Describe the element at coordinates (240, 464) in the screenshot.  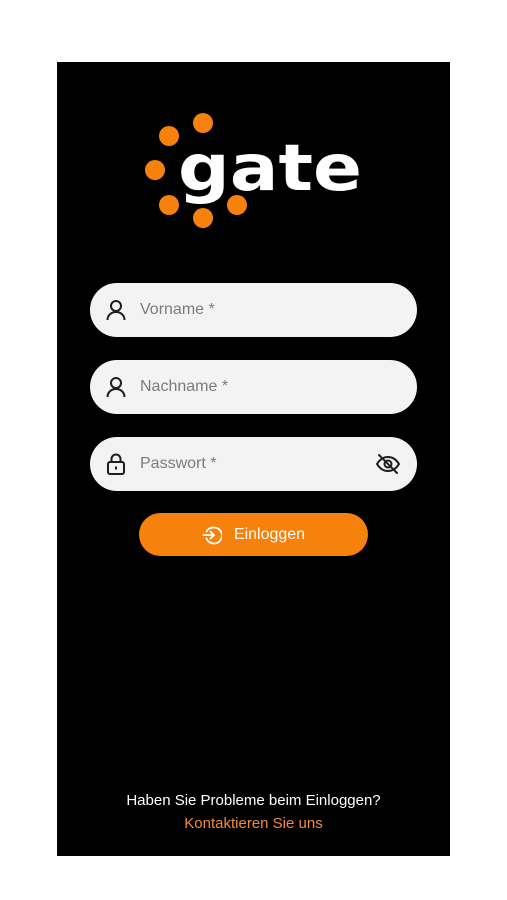
I see `password-input` at that location.